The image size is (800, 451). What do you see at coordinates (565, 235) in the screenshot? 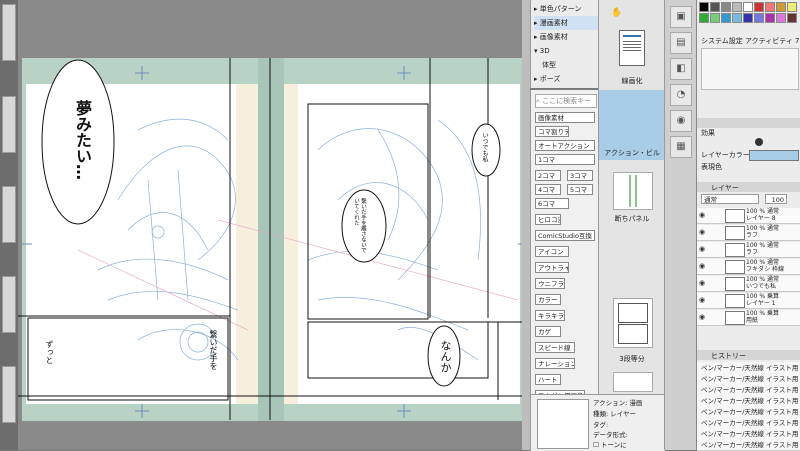
I see `material-tag: ComicStudio互換` at bounding box center [565, 235].